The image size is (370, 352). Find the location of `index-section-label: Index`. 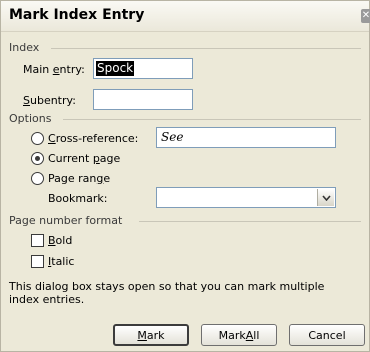

index-section-label: Index is located at coordinates (24, 47).